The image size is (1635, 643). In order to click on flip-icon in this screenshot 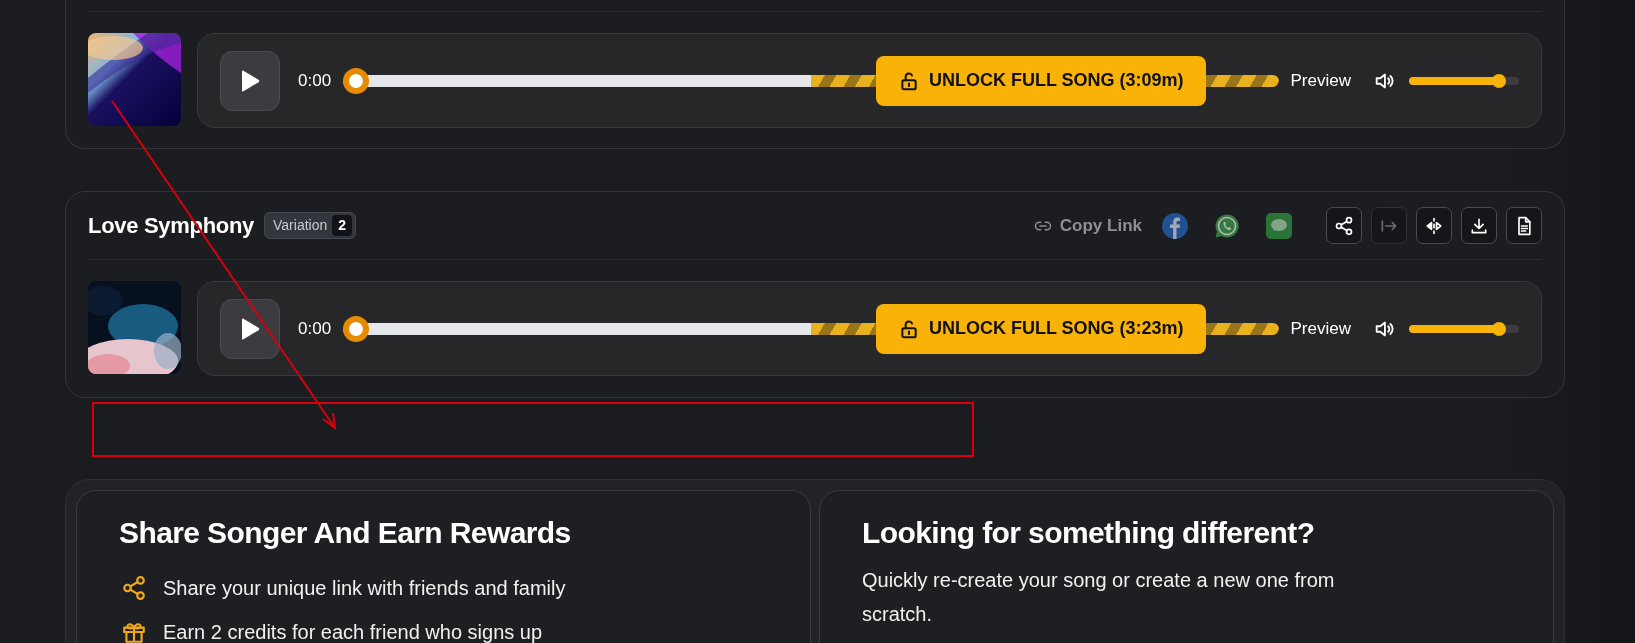, I will do `click(1434, 225)`.